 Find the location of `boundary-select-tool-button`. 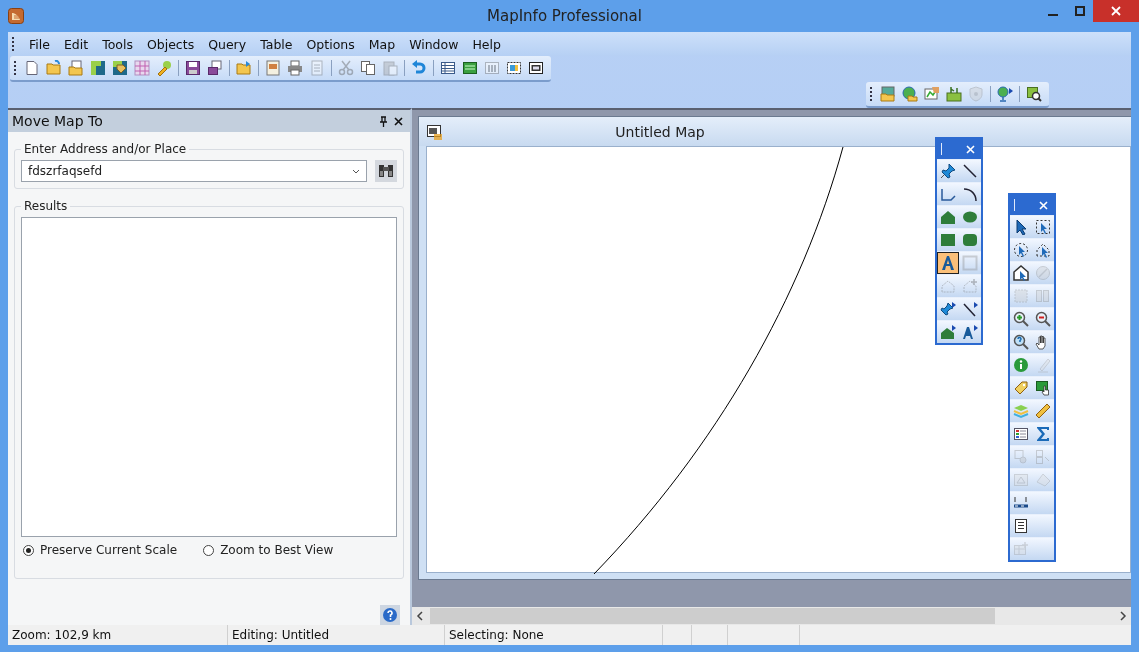

boundary-select-tool-button is located at coordinates (1021, 273).